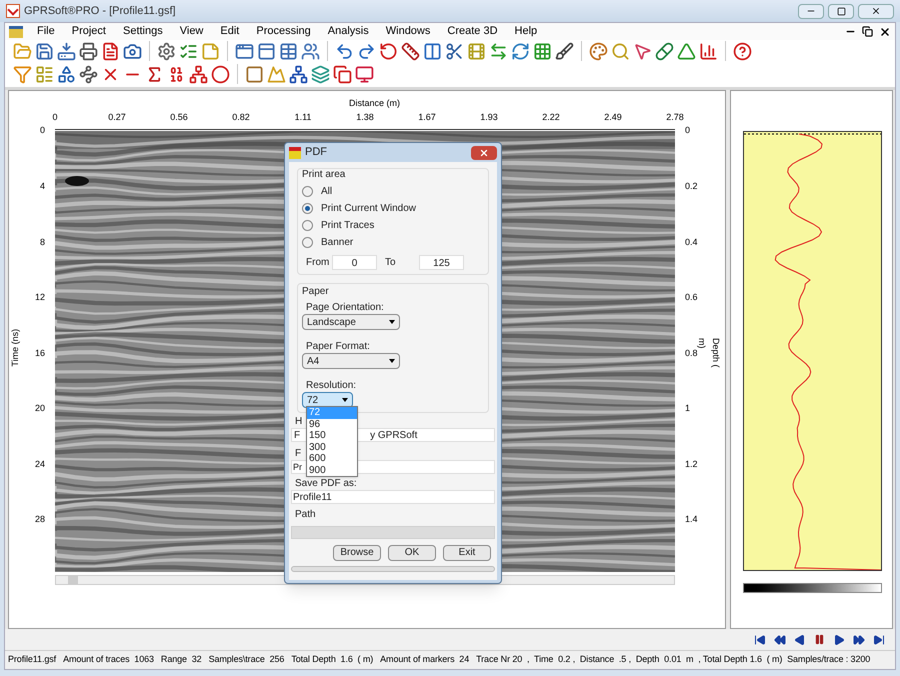 The height and width of the screenshot is (676, 900). Describe the element at coordinates (351, 322) in the screenshot. I see `orientation-dropdown: Landscape` at that location.